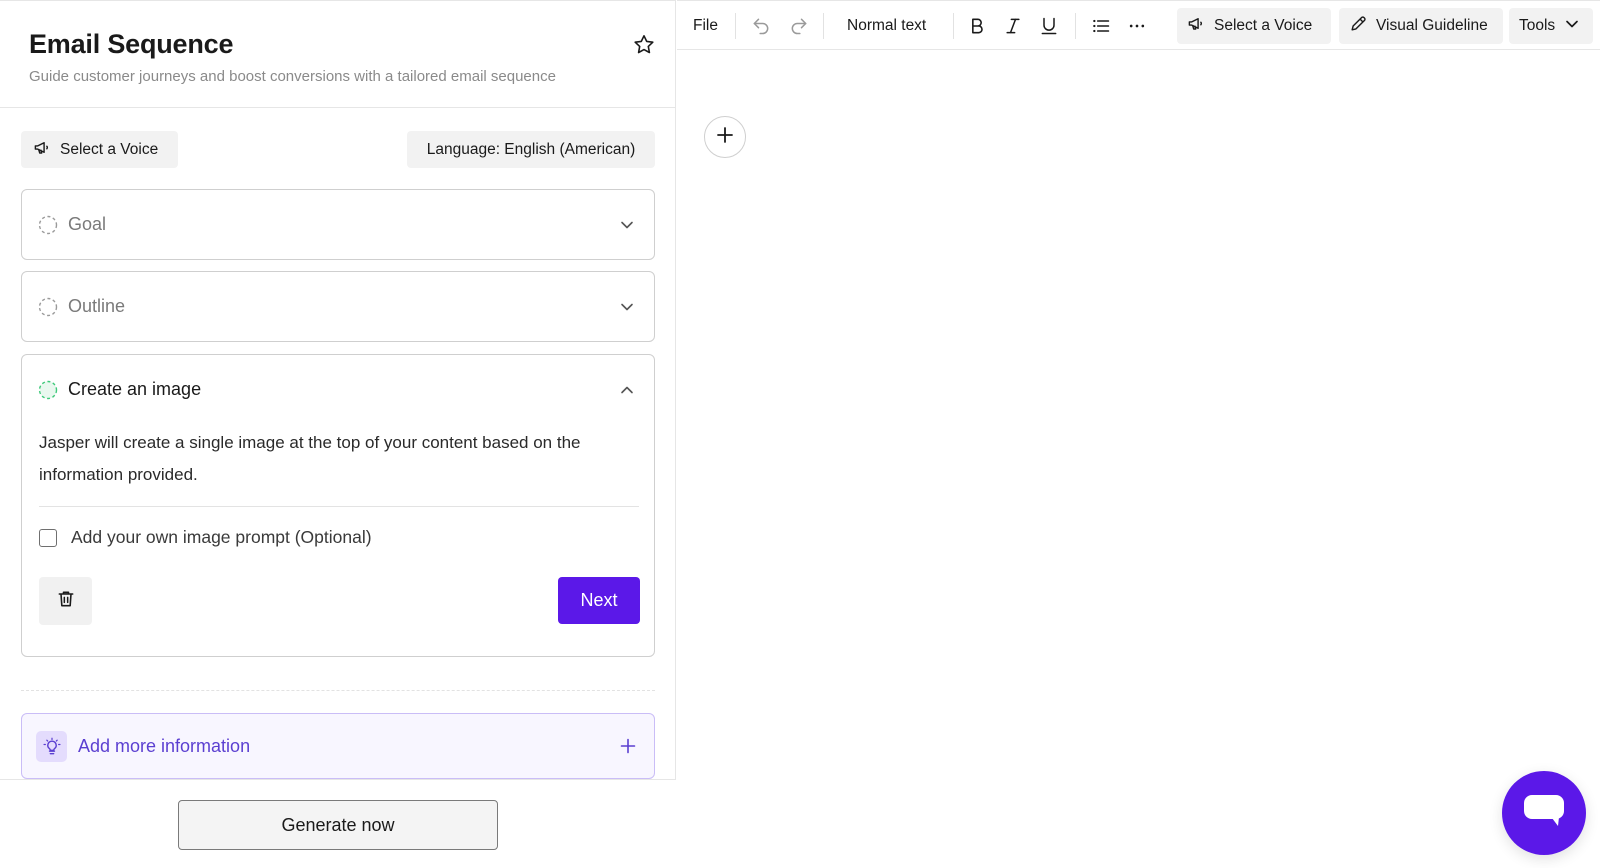  I want to click on pen-icon, so click(1358, 26).